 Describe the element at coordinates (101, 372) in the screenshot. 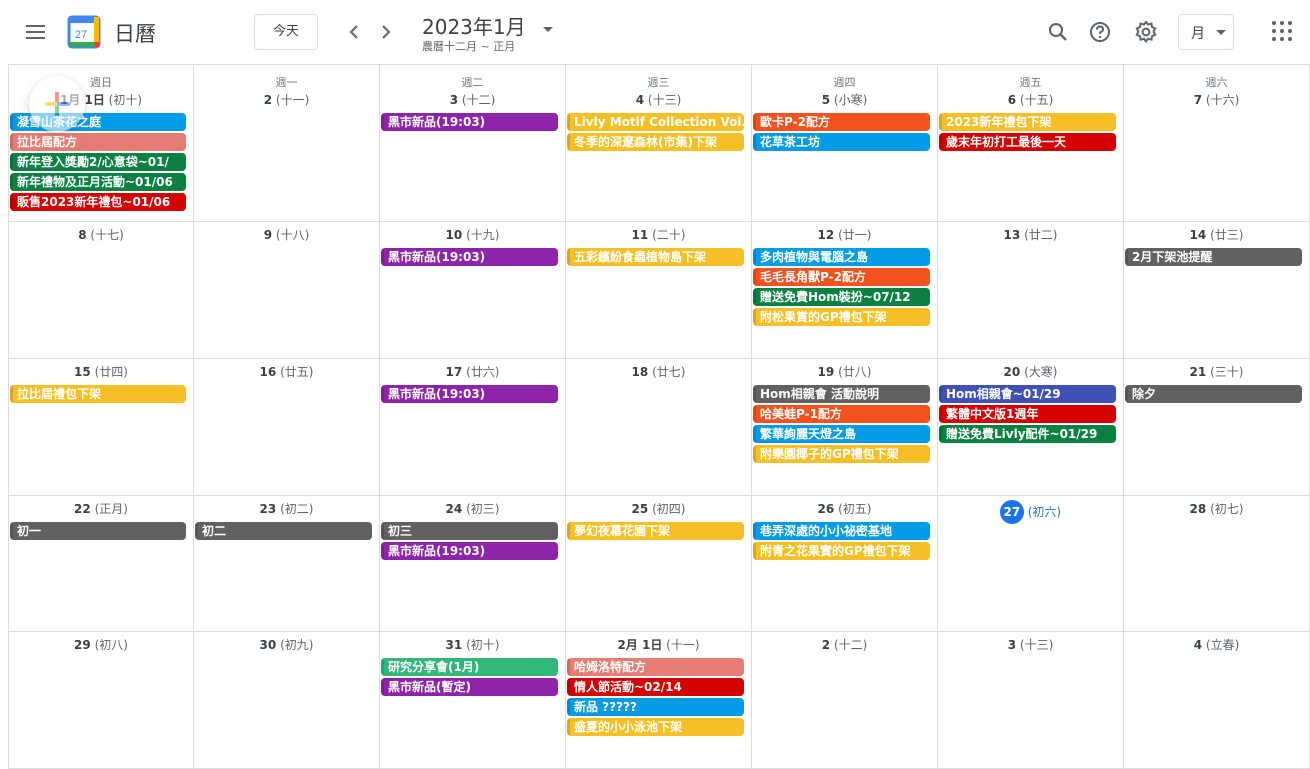

I see `day-number: 15 (廿四)` at that location.